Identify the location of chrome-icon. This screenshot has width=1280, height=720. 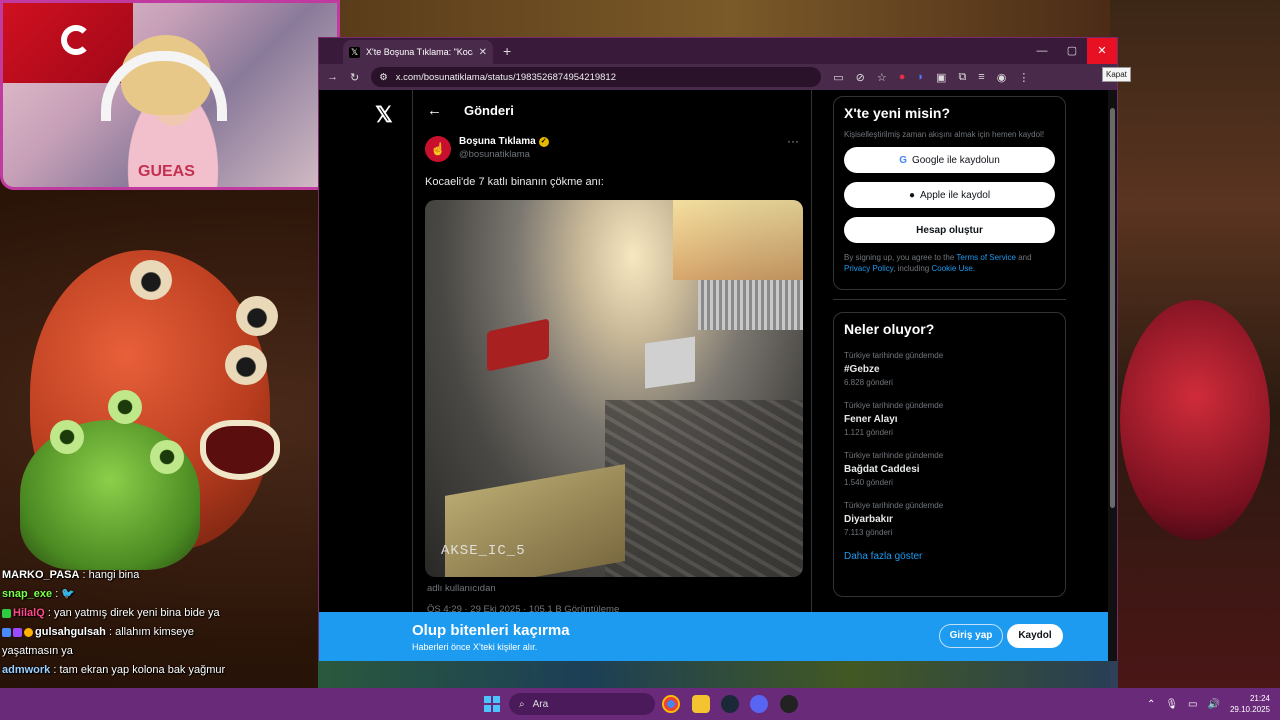
(671, 704).